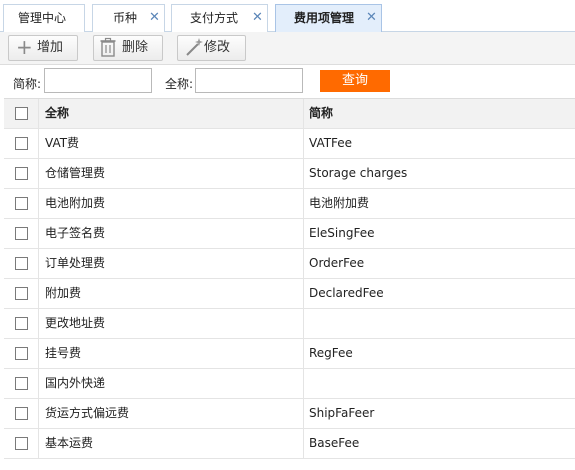  What do you see at coordinates (346, 293) in the screenshot?
I see `short-name-cell: DeclaredFee` at bounding box center [346, 293].